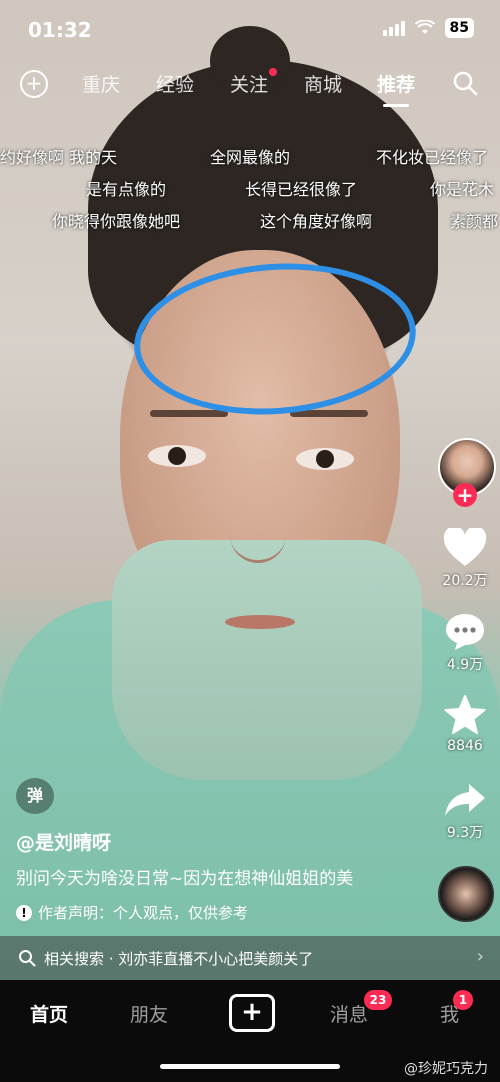  What do you see at coordinates (149, 1013) in the screenshot?
I see `tab-friends: 朋友` at bounding box center [149, 1013].